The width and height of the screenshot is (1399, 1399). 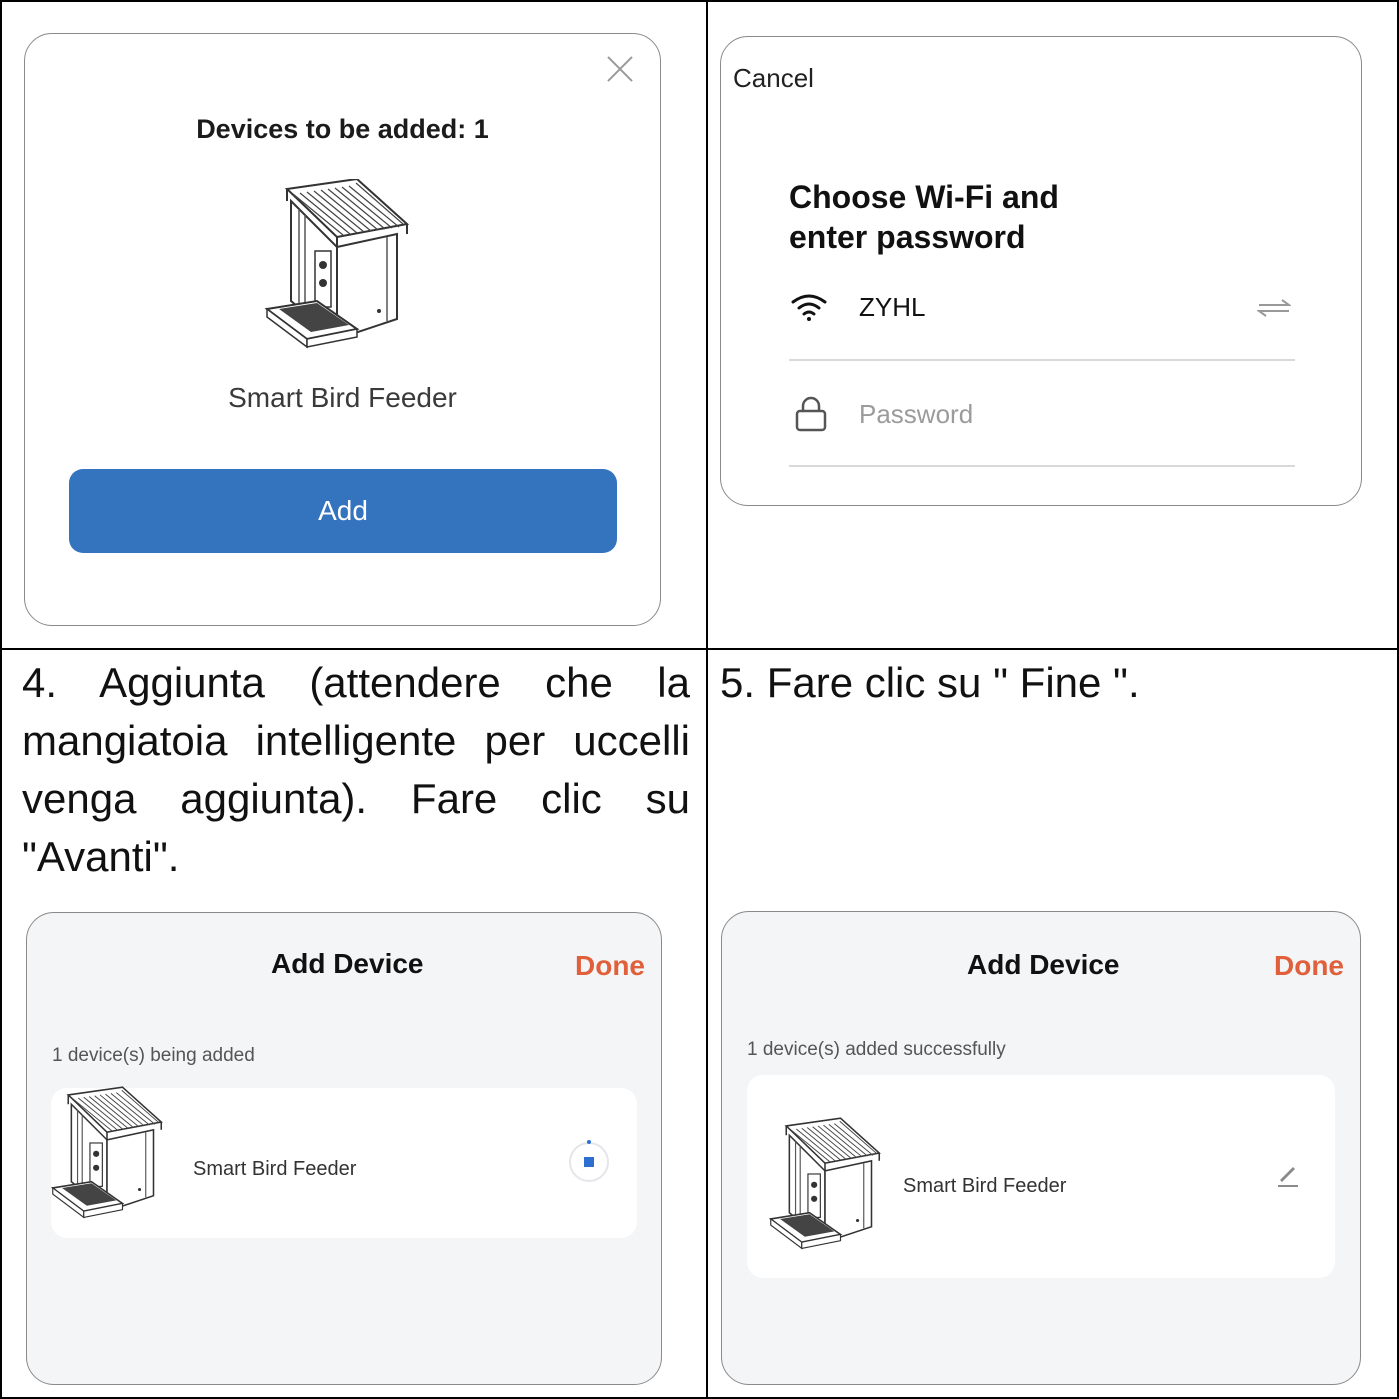 I want to click on progress-spinner-icon, so click(x=589, y=1161).